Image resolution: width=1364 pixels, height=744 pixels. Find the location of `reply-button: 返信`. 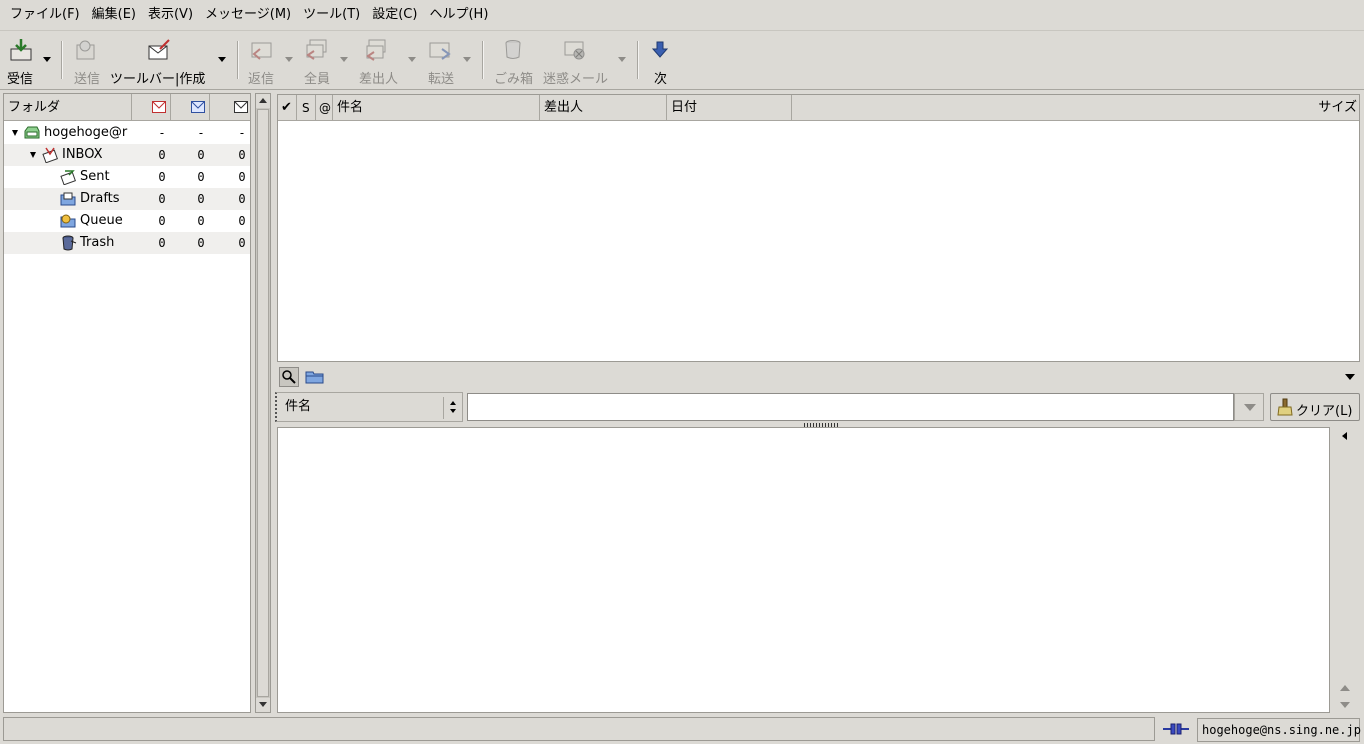

reply-button: 返信 is located at coordinates (263, 60).